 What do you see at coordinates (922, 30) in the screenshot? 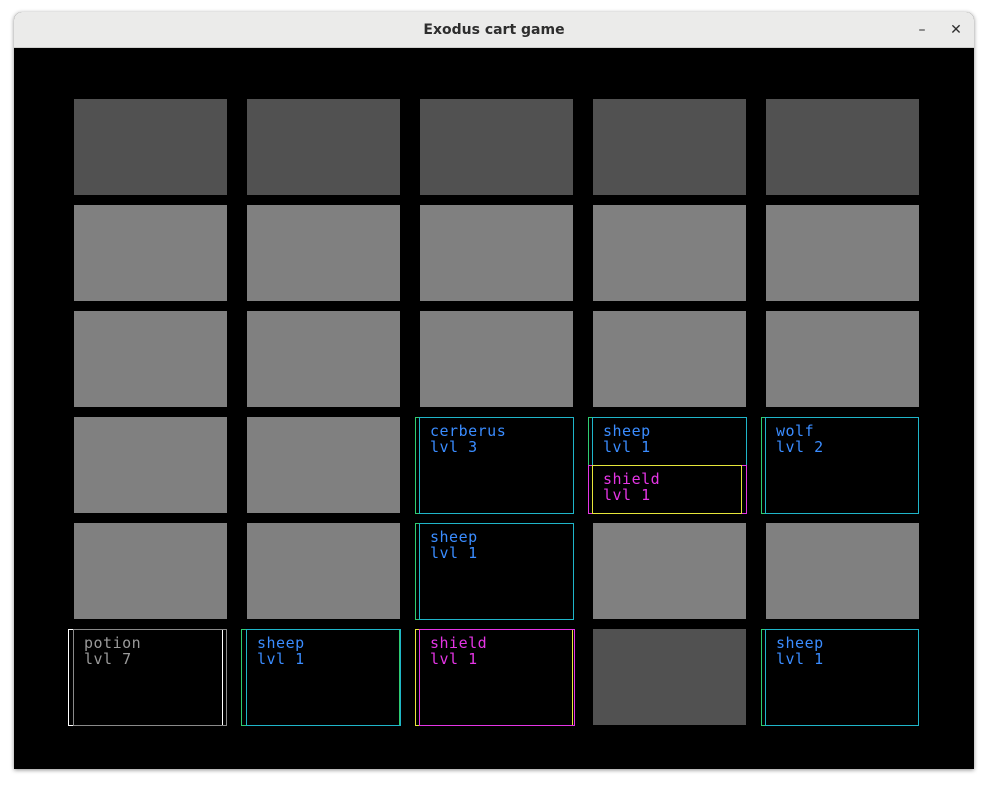
I see `minimize-button: –` at bounding box center [922, 30].